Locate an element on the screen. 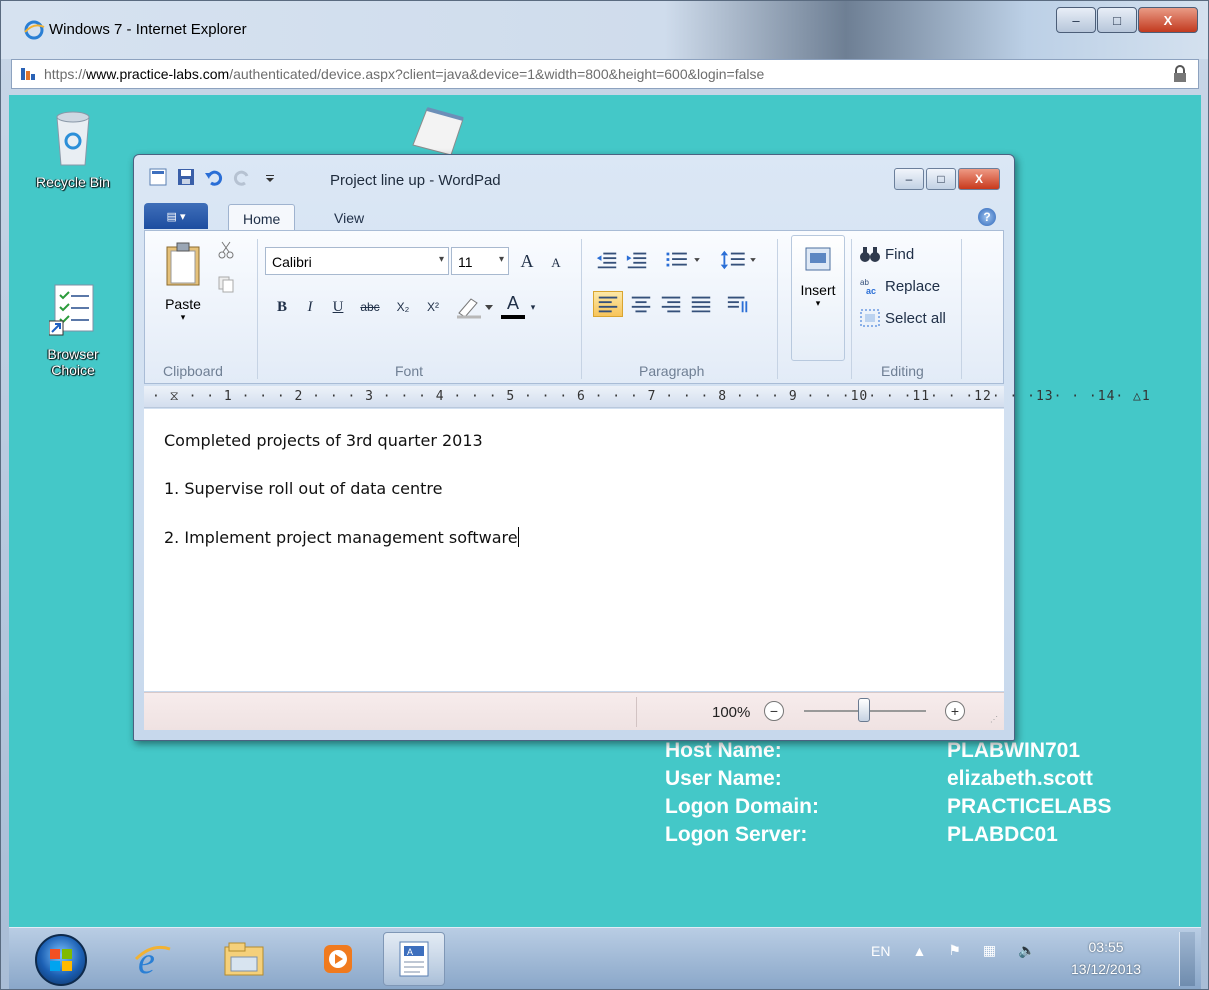 The height and width of the screenshot is (990, 1209). find-button: Find is located at coordinates (886, 254).